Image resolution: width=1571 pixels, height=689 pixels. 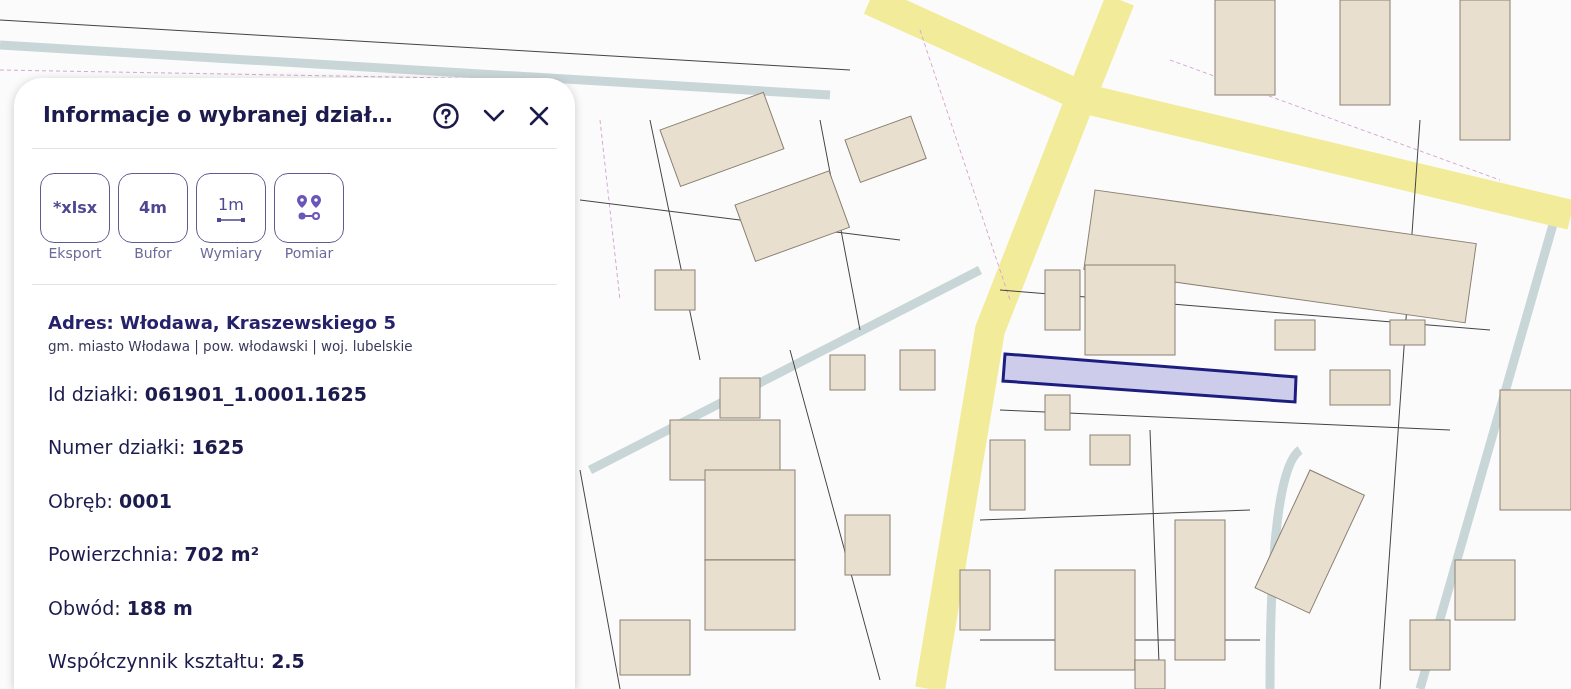 I want to click on ruler-icon, so click(x=231, y=219).